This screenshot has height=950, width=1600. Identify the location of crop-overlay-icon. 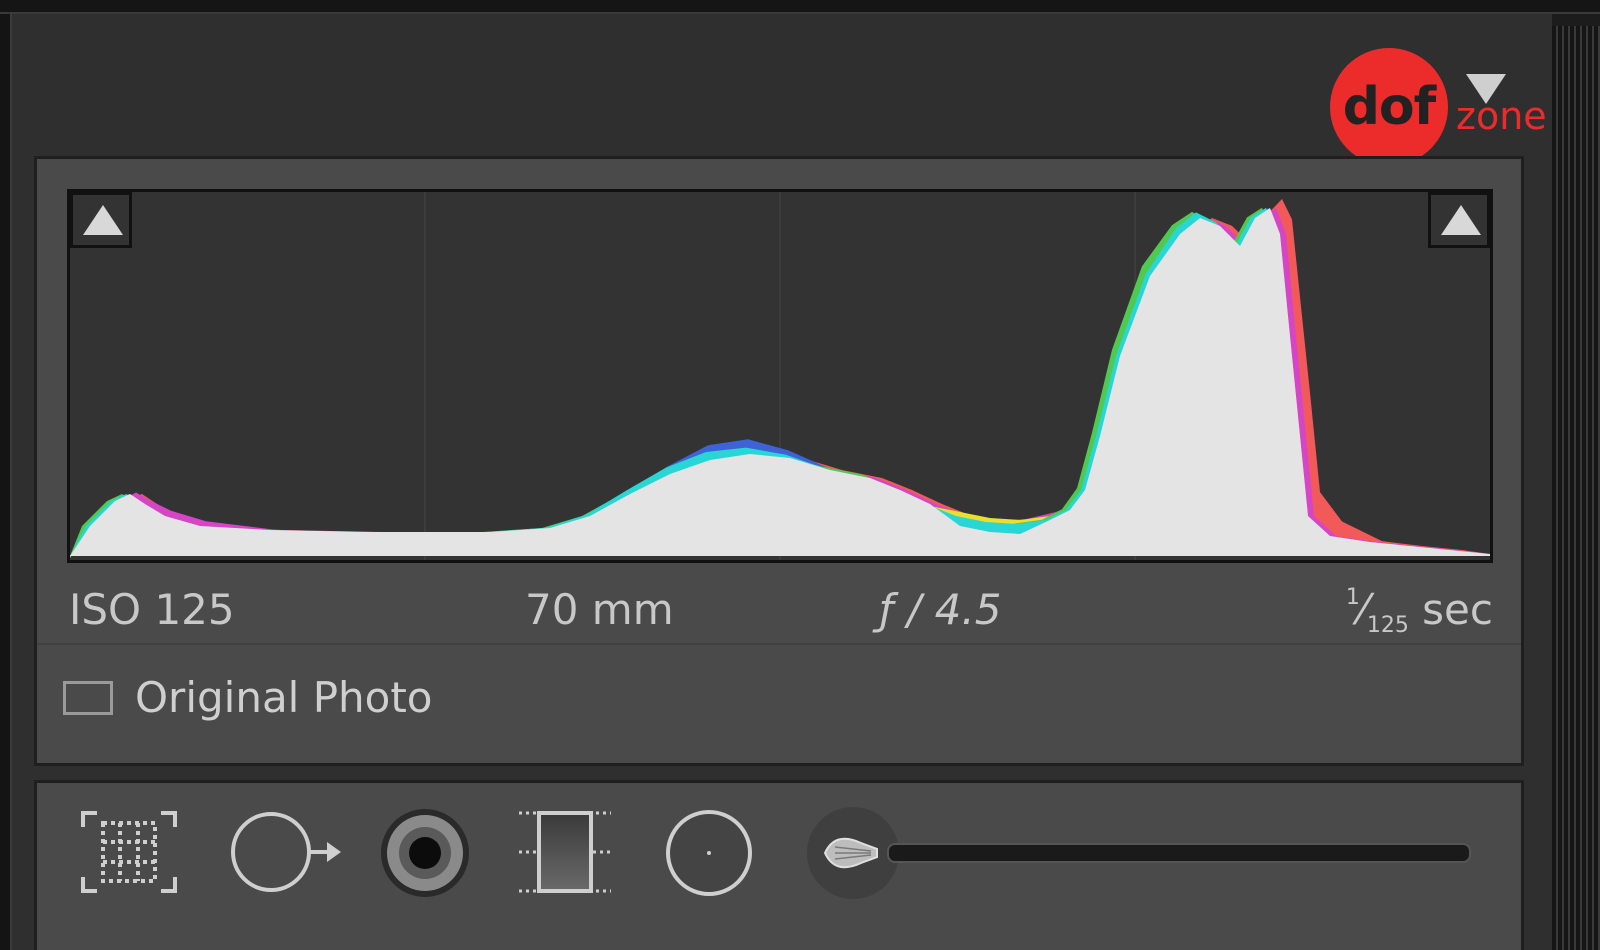
(129, 852).